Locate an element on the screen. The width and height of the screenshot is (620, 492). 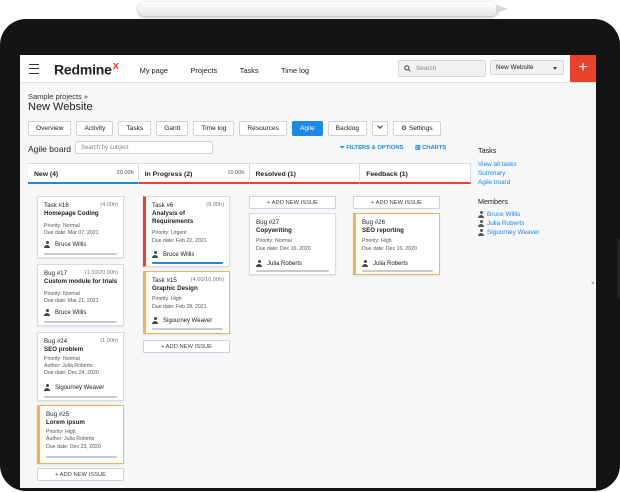
card-name: SEO problem is located at coordinates (79, 350).